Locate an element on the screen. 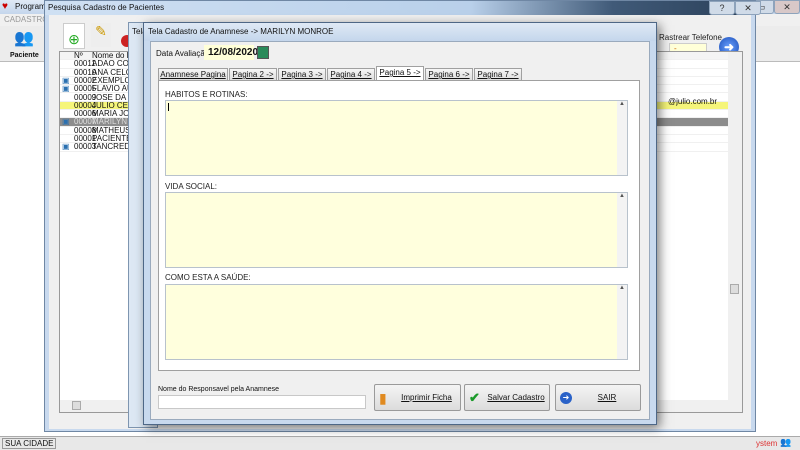 The width and height of the screenshot is (800, 450). status-bar: SUA CIDADE ystem 👥 is located at coordinates (400, 443).